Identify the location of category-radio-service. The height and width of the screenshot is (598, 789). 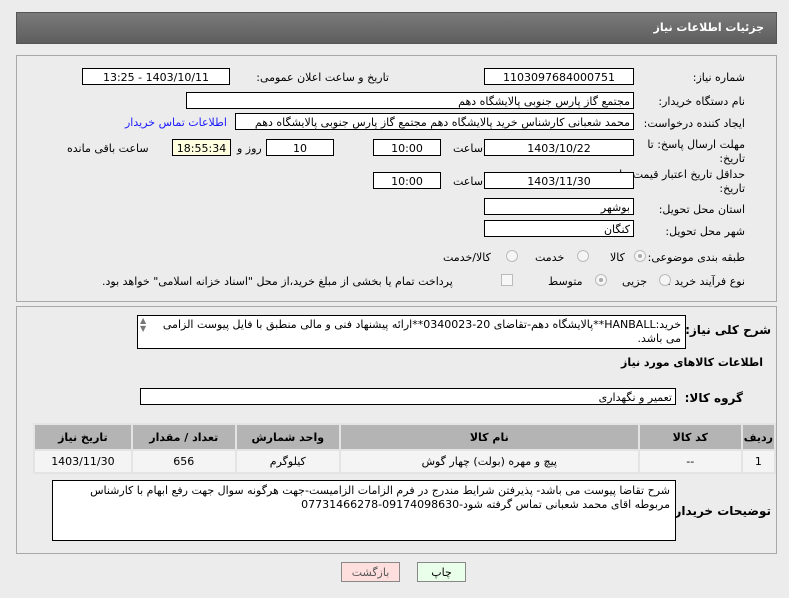
(583, 256).